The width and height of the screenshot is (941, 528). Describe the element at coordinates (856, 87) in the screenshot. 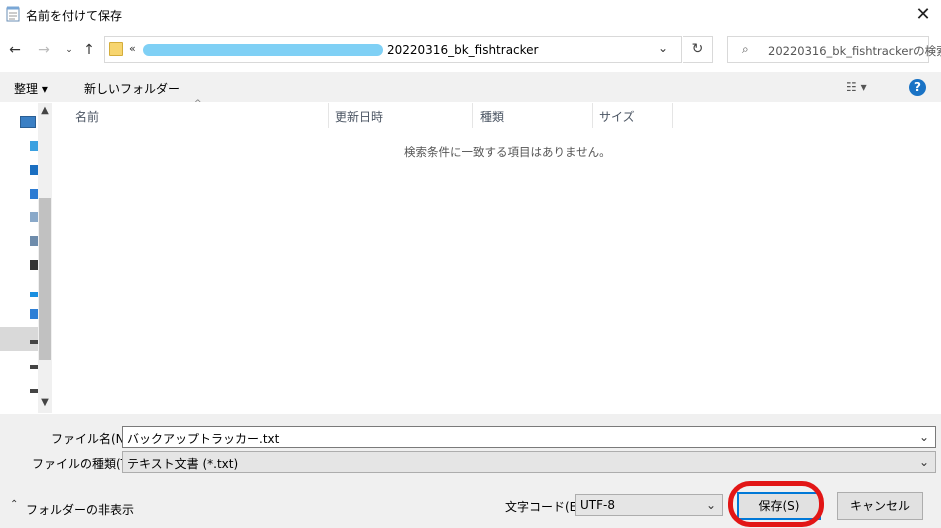

I see `view-options-icon: ☷ ▾` at that location.